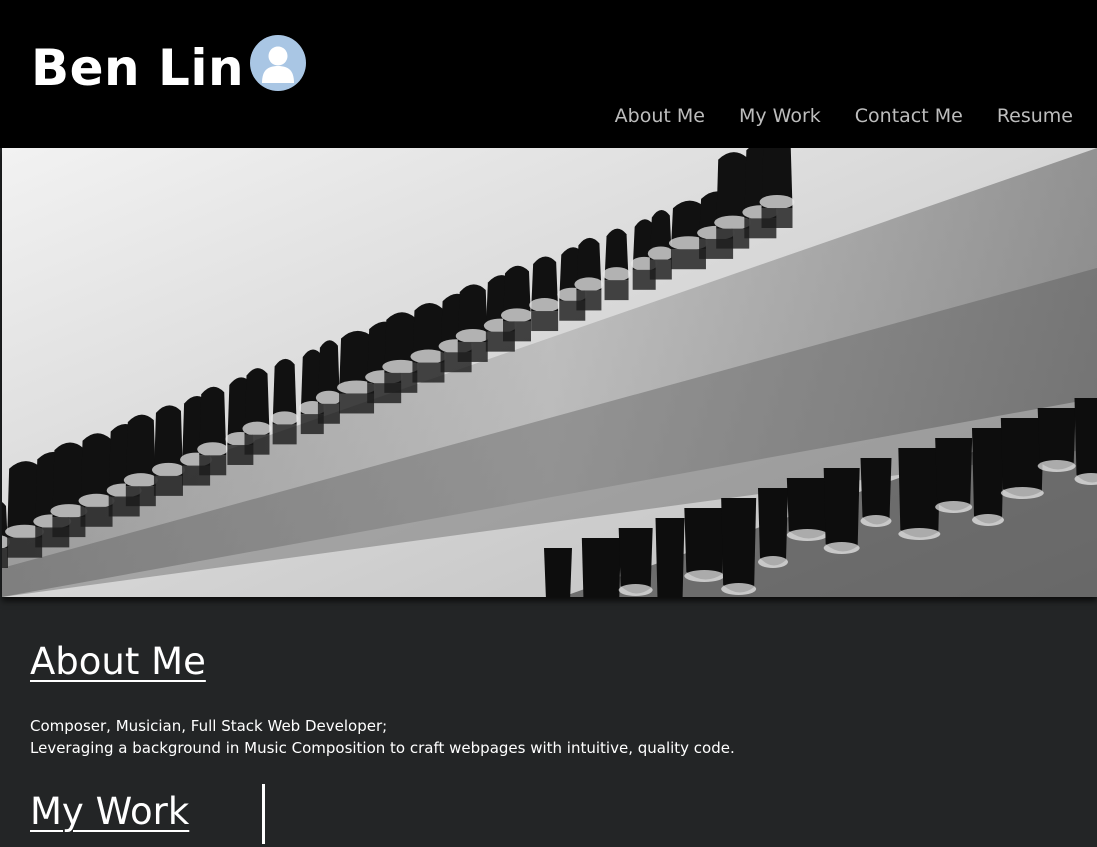 This screenshot has width=1097, height=847. Describe the element at coordinates (1035, 116) in the screenshot. I see `nav-link-resume: Resume` at that location.